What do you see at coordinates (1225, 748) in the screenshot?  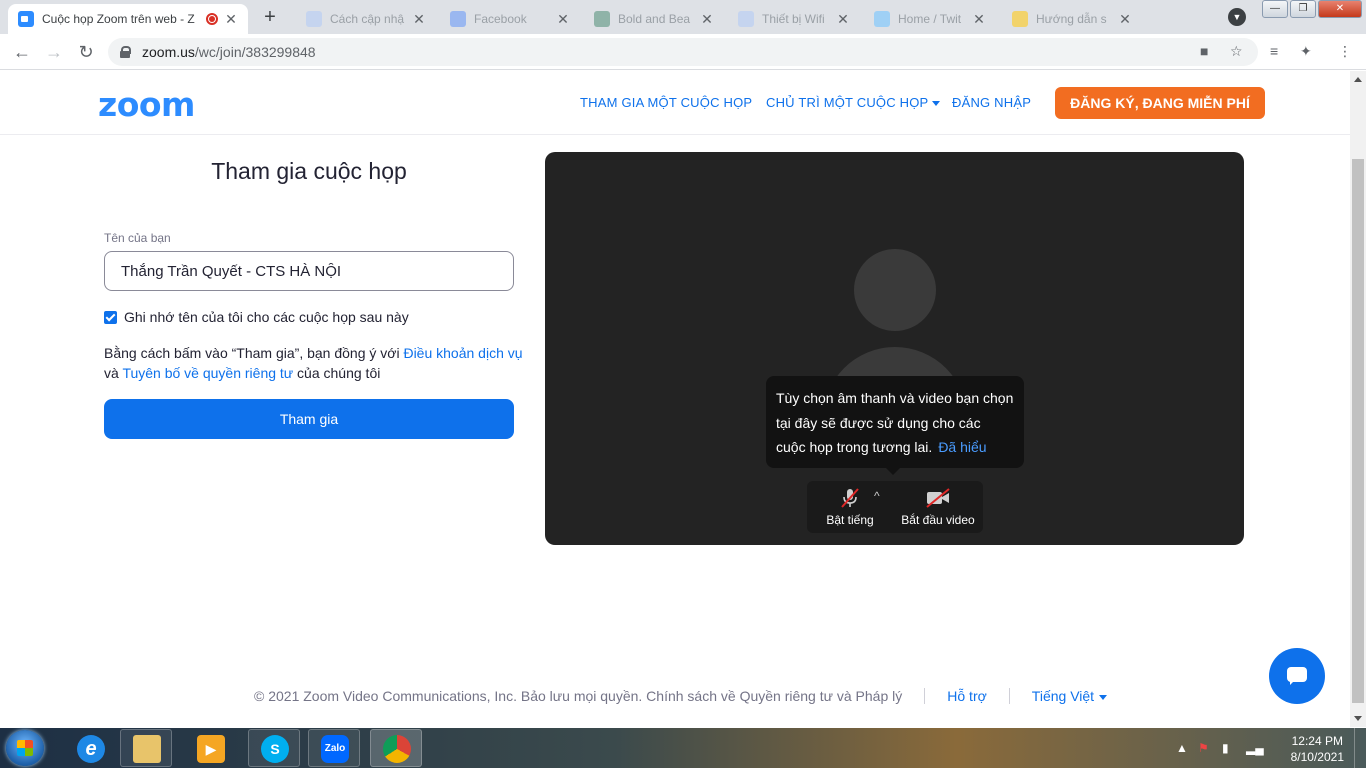 I see `battery-icon: ▮` at bounding box center [1225, 748].